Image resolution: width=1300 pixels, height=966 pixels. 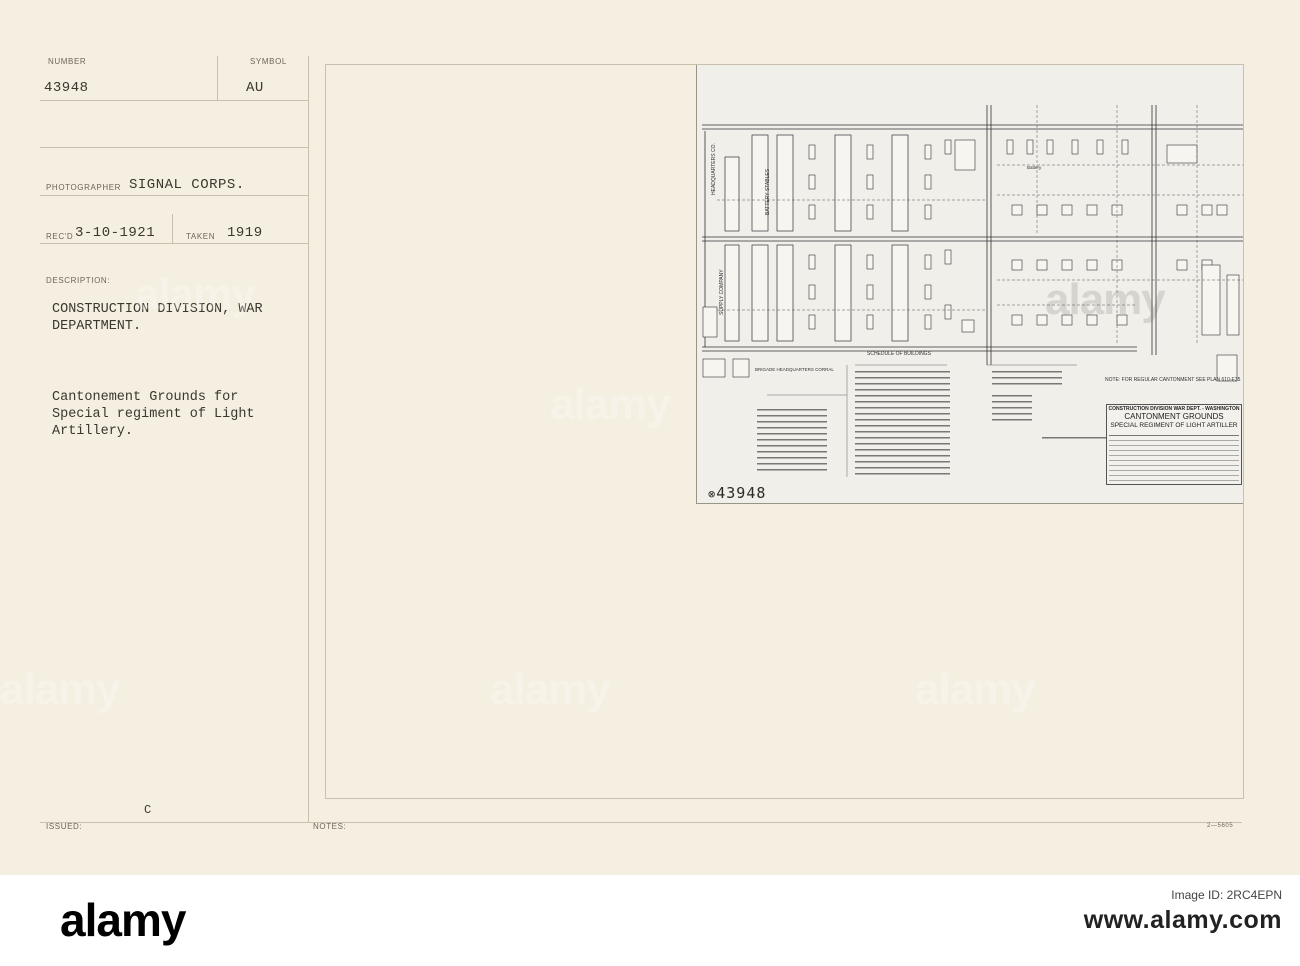 I want to click on photo-handwritten-number: ⊗43948, so click(x=737, y=493).